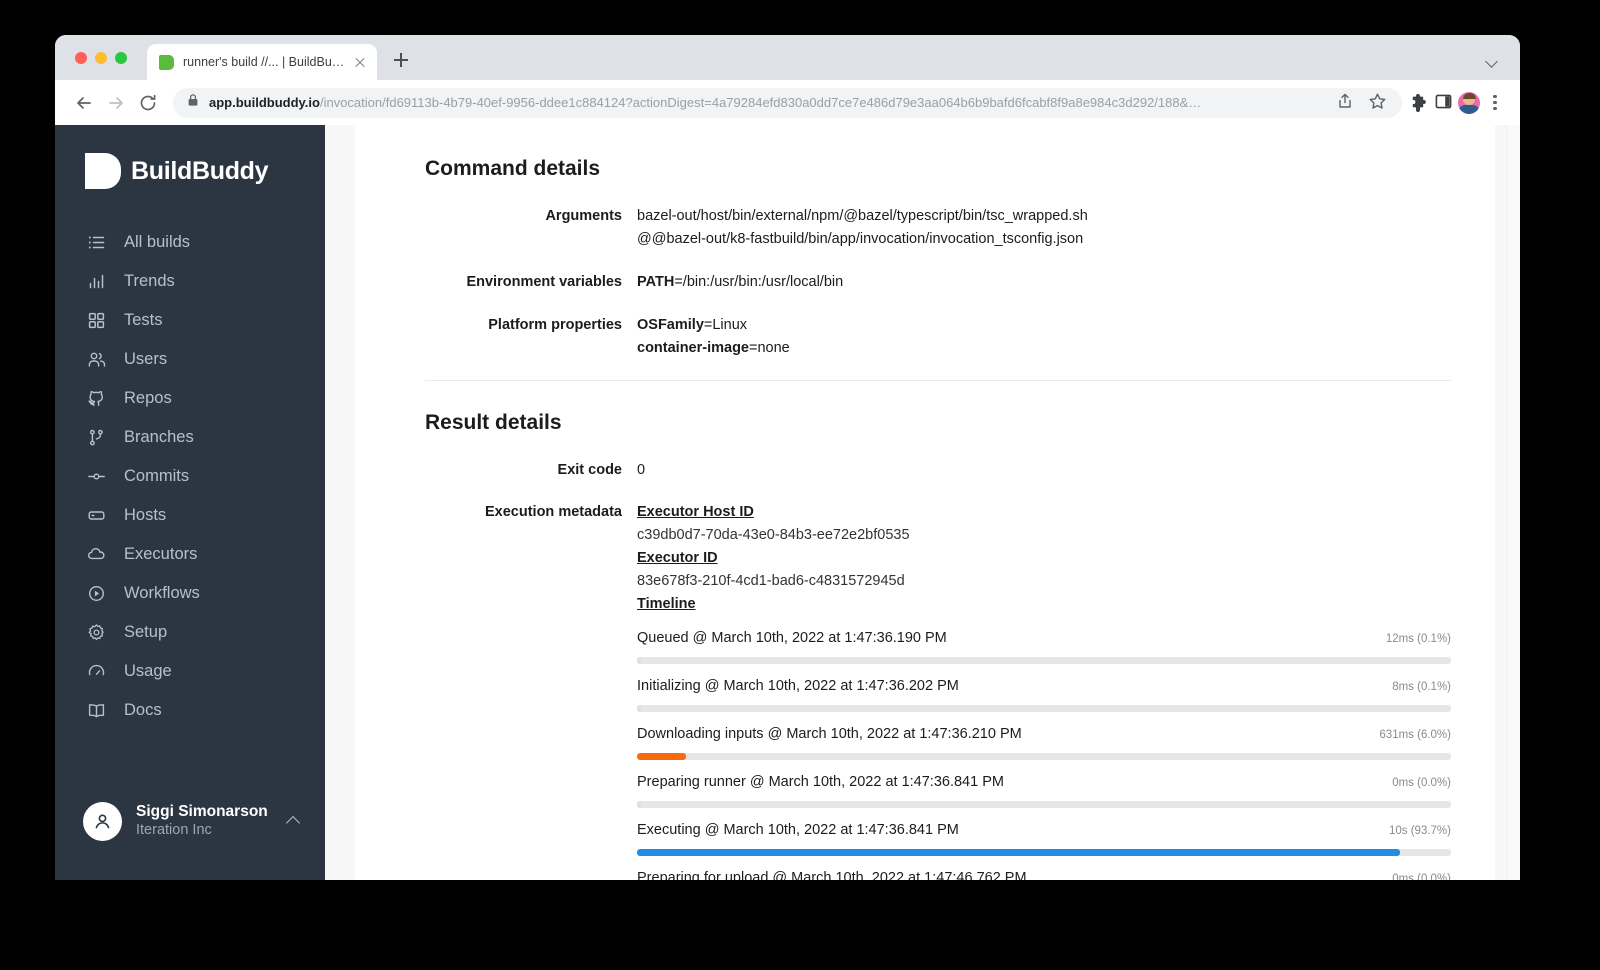  Describe the element at coordinates (1495, 103) in the screenshot. I see `browser-menu-button` at that location.